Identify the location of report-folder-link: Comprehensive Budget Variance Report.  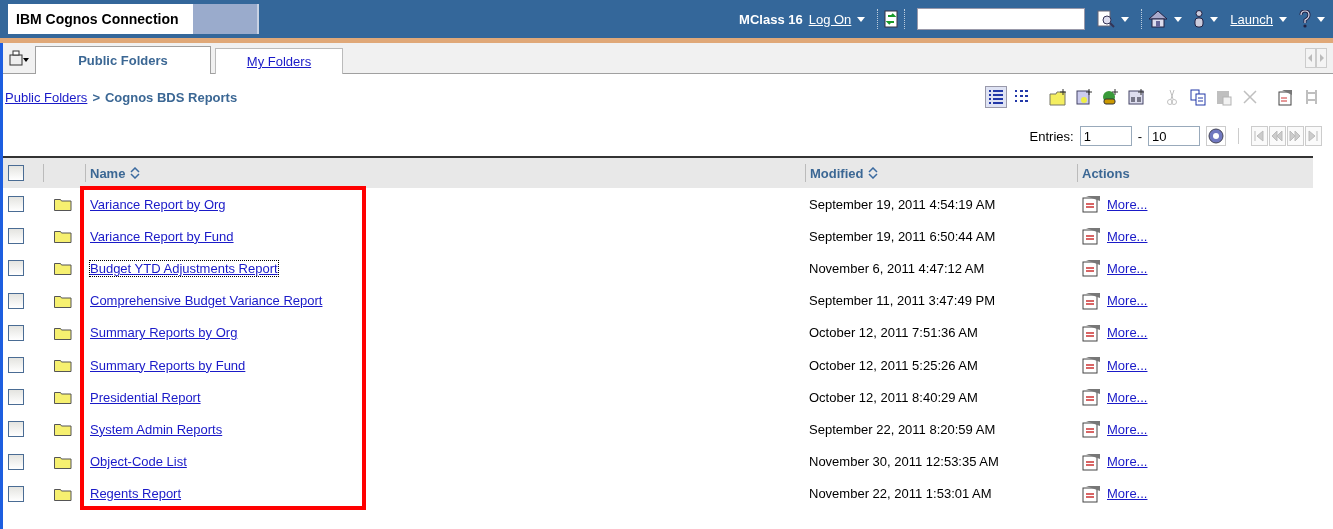
(206, 301).